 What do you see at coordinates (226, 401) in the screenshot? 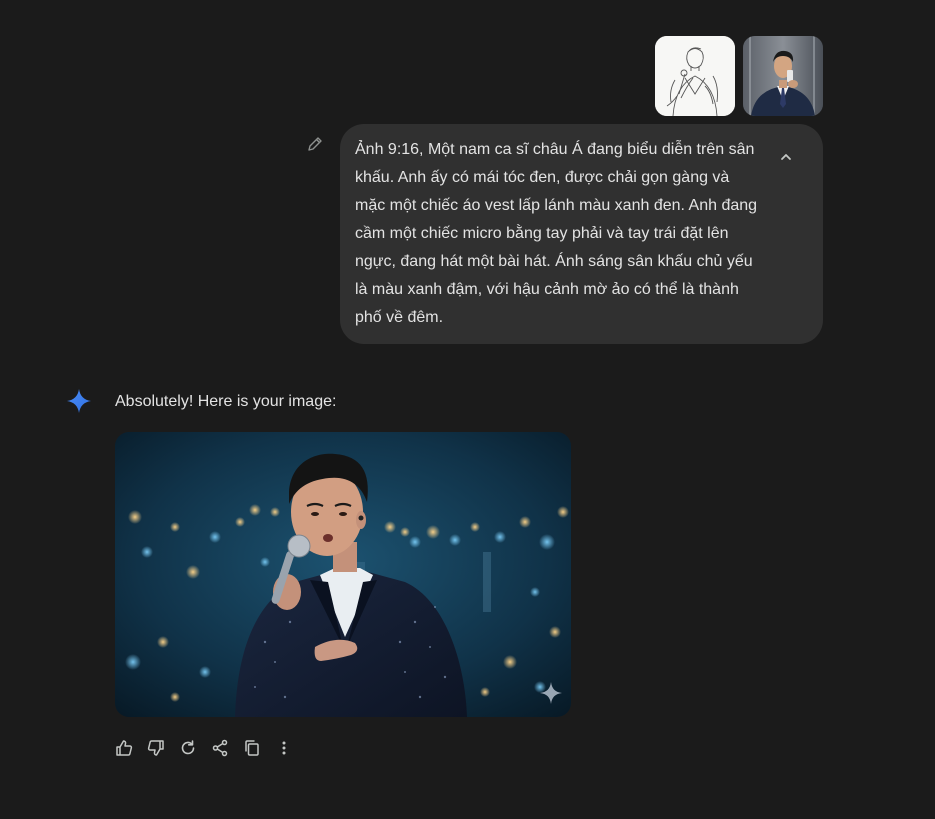
I see `response-text: Absolutely! Here is your image:` at bounding box center [226, 401].